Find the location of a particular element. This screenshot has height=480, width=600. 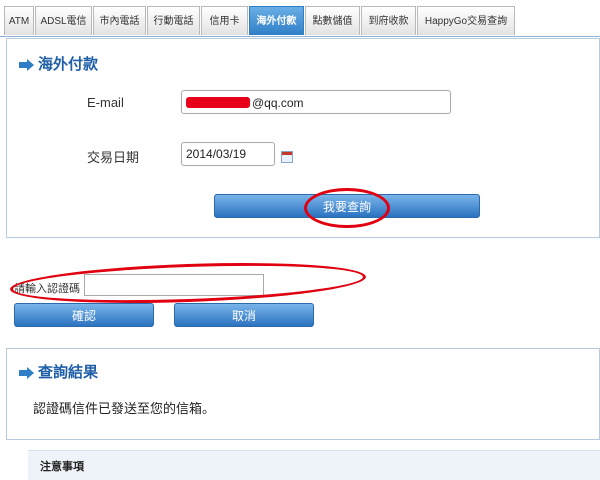

result-title-wrap: 查詢結果 is located at coordinates (58, 371).